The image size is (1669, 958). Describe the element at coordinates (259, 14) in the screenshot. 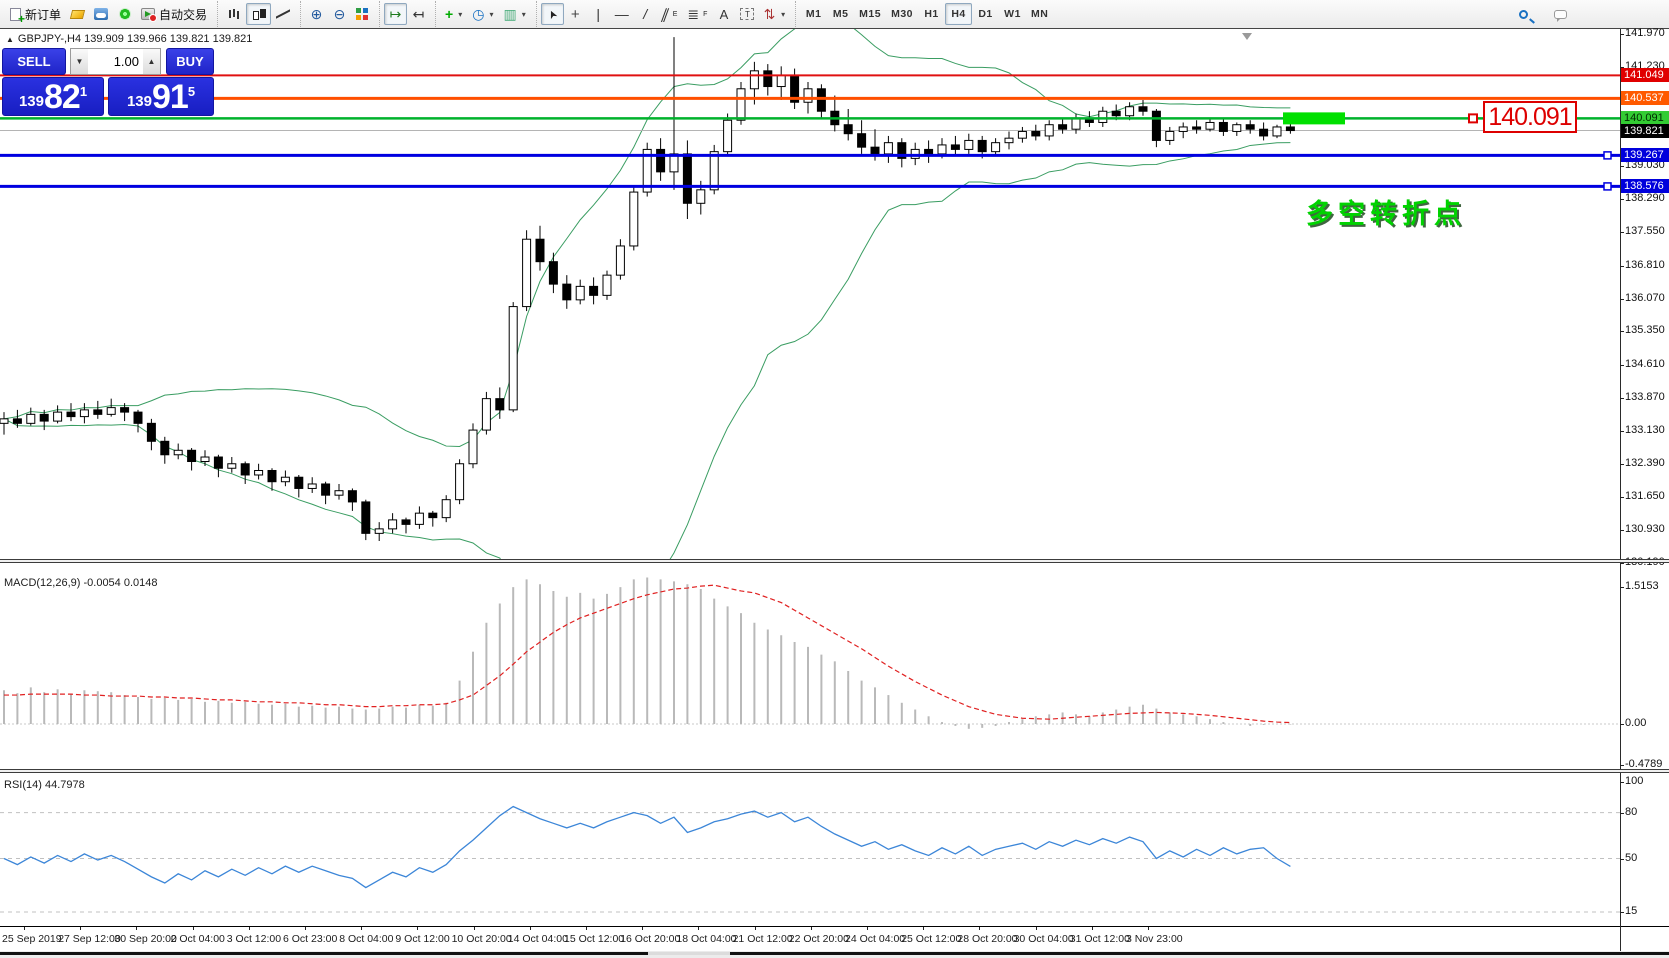

I see `candlestick-chart-button` at that location.